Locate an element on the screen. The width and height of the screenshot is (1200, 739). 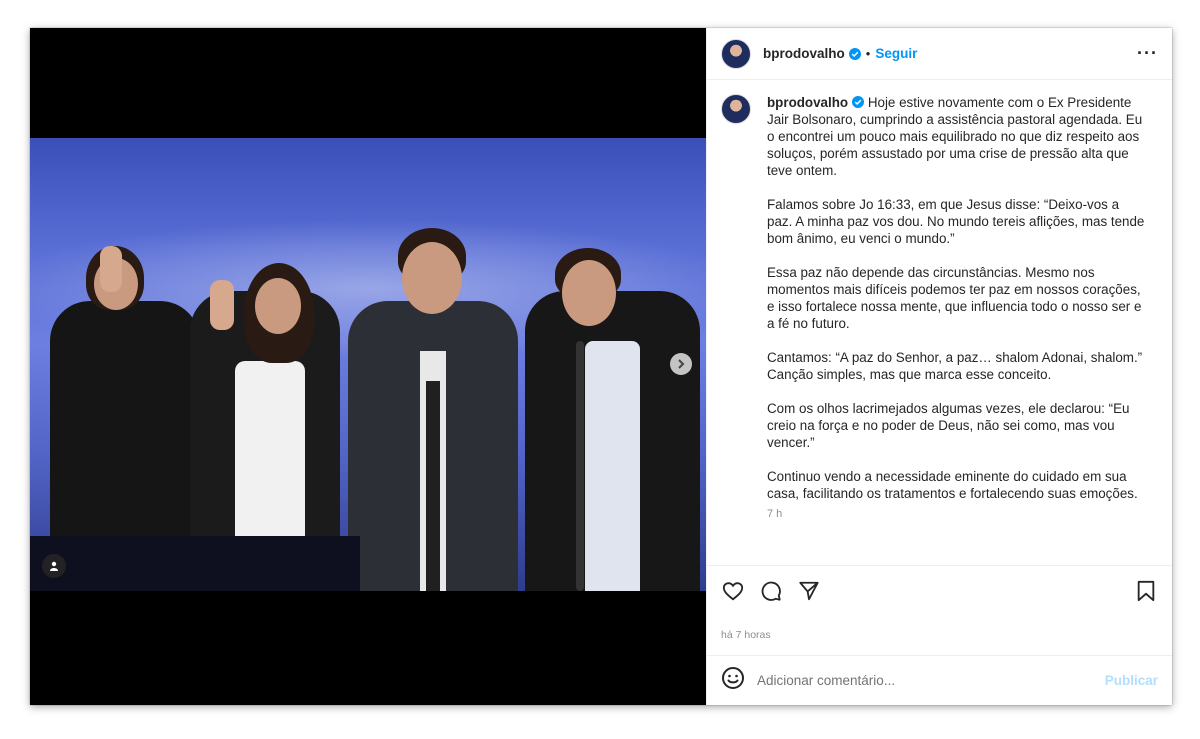
publish-button: Publicar is located at coordinates (1131, 680).